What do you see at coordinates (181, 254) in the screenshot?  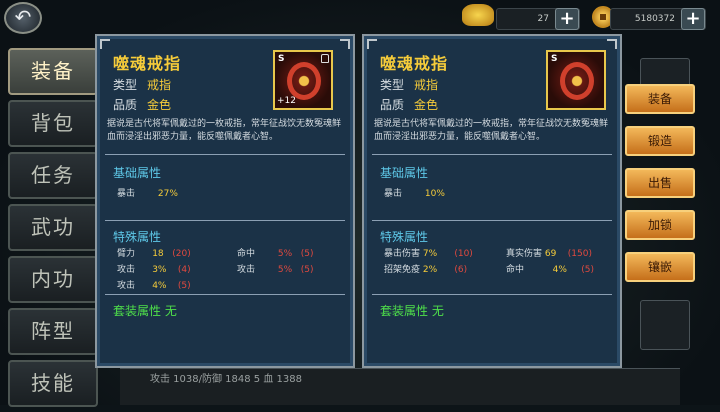 I see `attr-max: (20)` at bounding box center [181, 254].